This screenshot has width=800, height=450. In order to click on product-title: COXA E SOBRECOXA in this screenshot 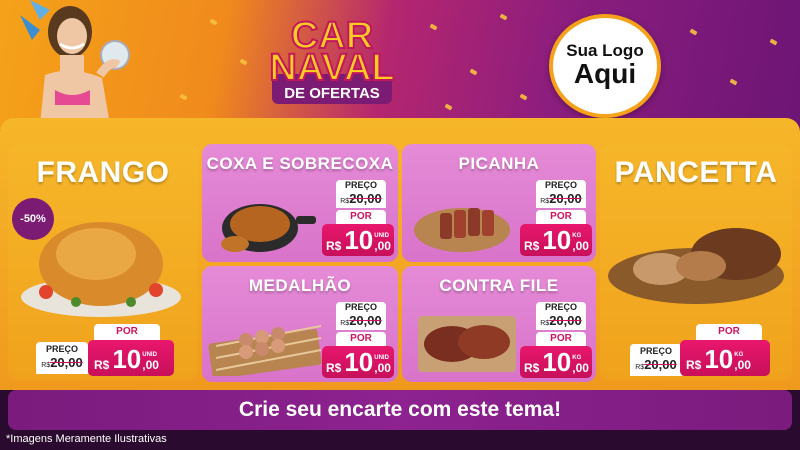, I will do `click(300, 163)`.